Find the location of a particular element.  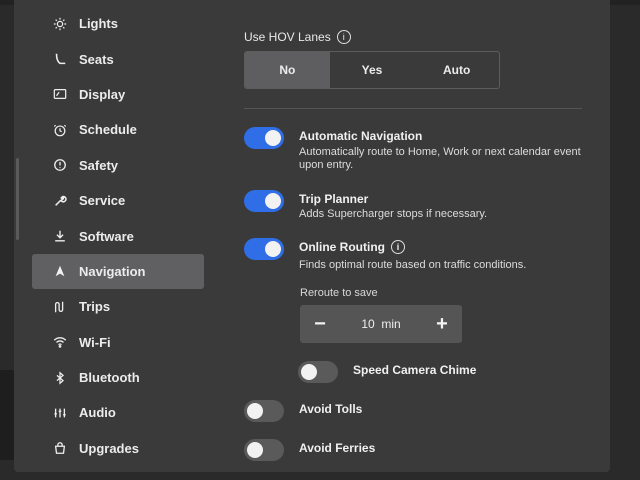

trip-planner-toggle is located at coordinates (264, 201).